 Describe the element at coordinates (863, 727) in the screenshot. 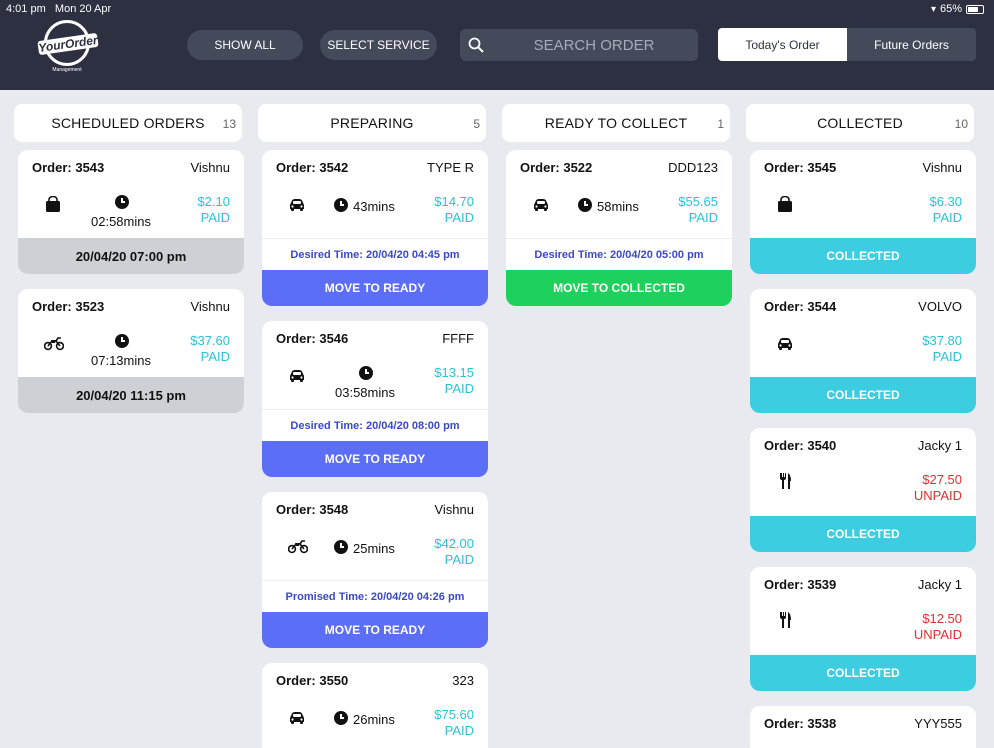

I see `order-card: Order: 3538 YYY555` at that location.